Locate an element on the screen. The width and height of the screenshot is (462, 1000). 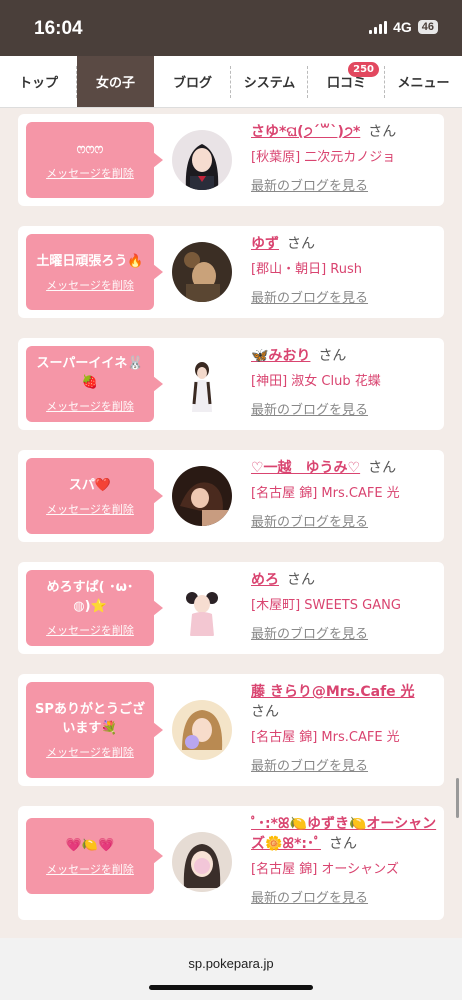
status-indicators: 4G 46 is located at coordinates (403, 27).